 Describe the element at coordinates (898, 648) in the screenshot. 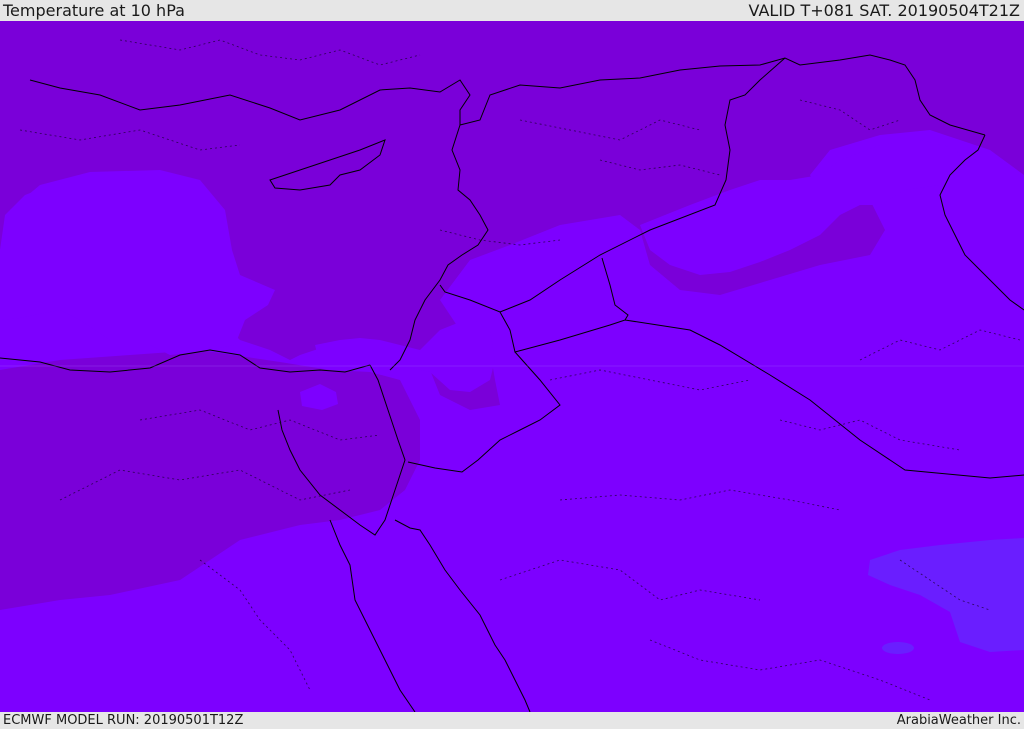

I see `temperature-patch-cold-small` at that location.